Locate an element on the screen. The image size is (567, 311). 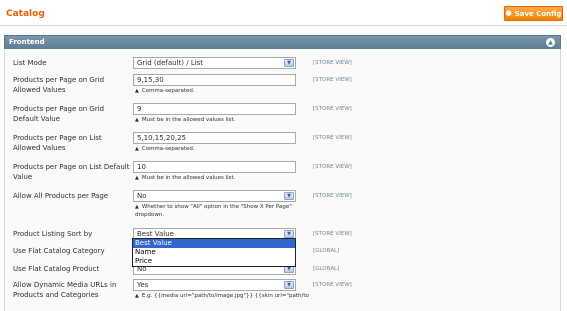
dropdown-option-price: Price is located at coordinates (214, 261).